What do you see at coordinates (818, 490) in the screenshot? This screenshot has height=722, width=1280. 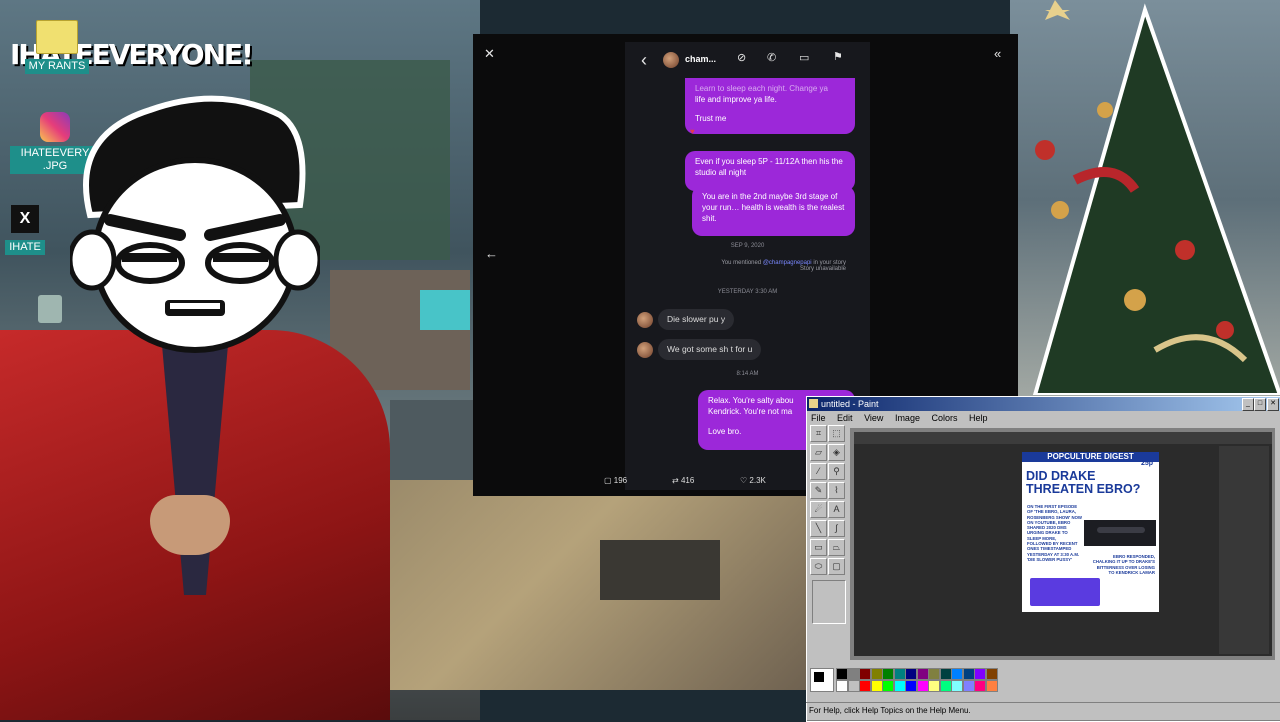 I see `pencil-icon: ✎` at bounding box center [818, 490].